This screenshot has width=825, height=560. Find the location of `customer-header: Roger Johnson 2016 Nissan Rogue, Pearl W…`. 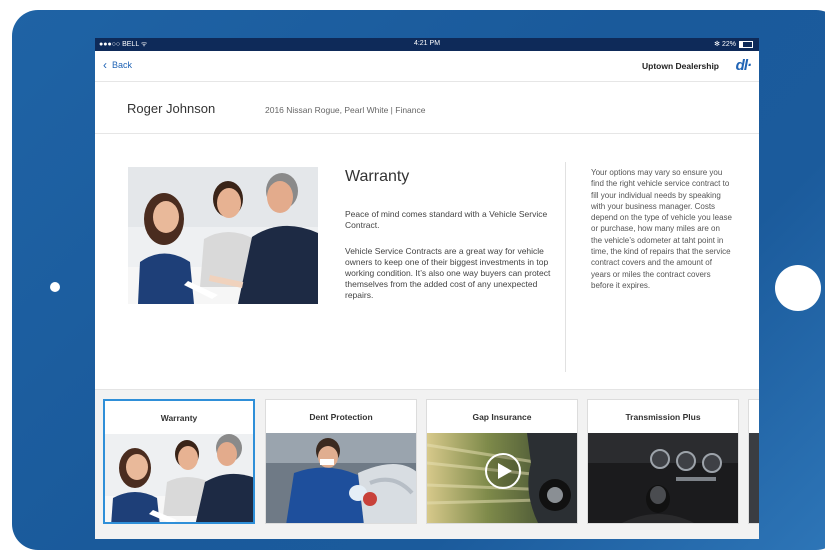

customer-header: Roger Johnson 2016 Nissan Rogue, Pearl W… is located at coordinates (427, 108).